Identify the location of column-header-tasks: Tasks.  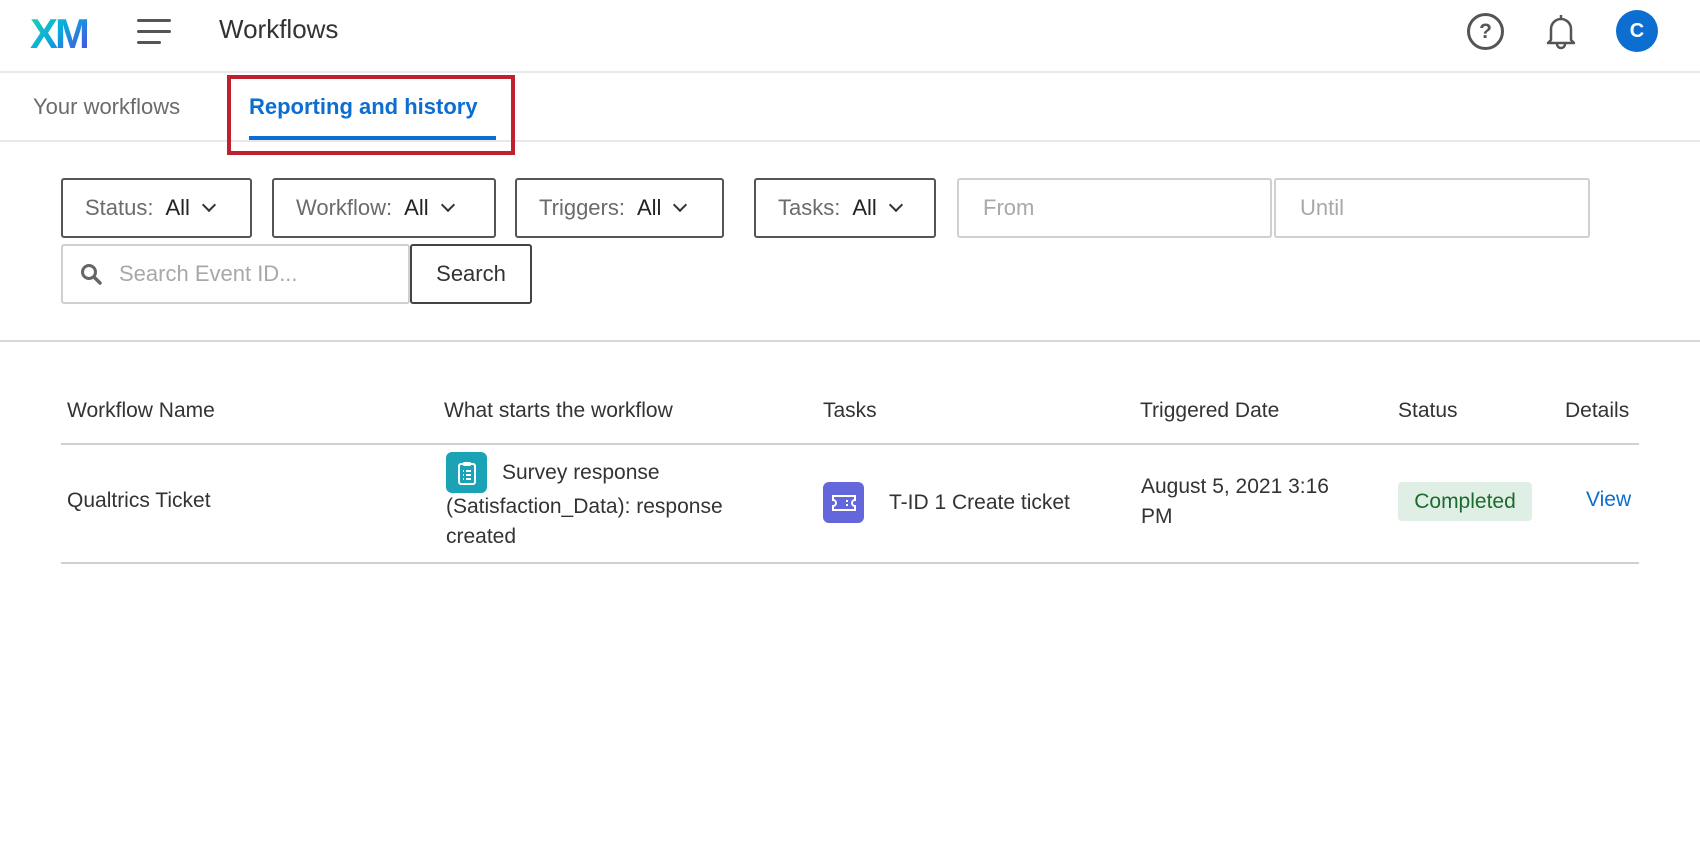
(850, 410).